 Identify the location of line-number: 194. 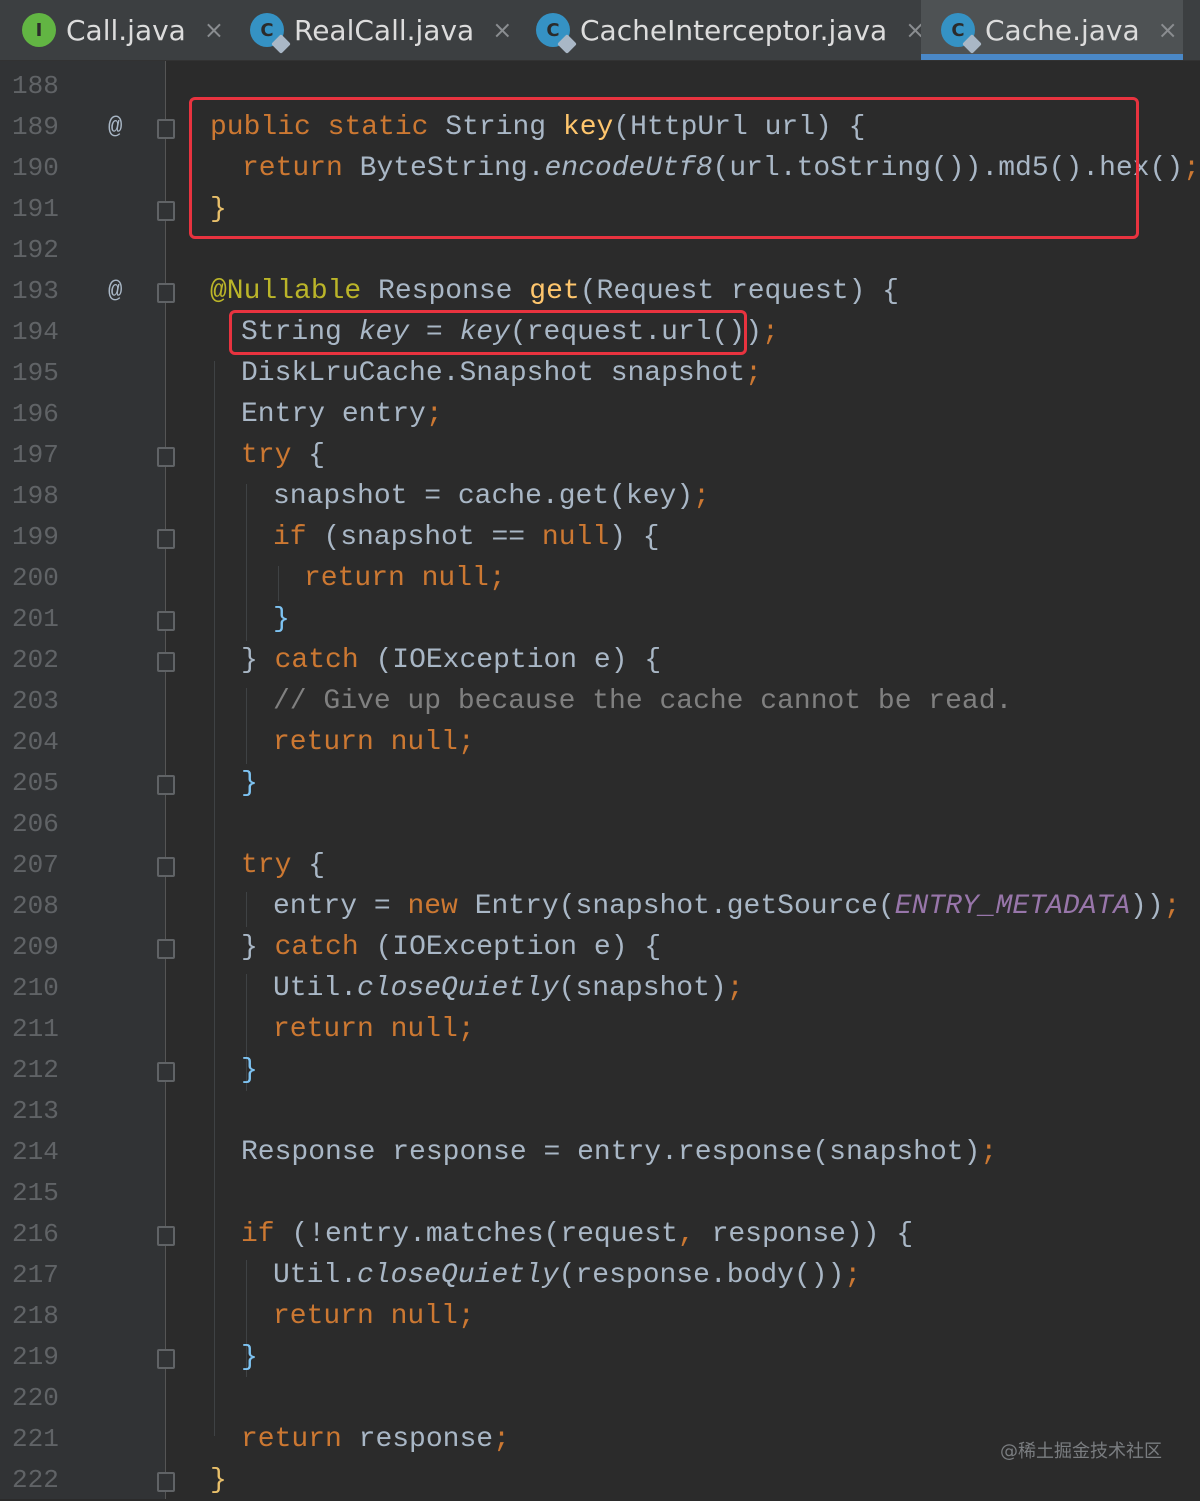
(35, 332).